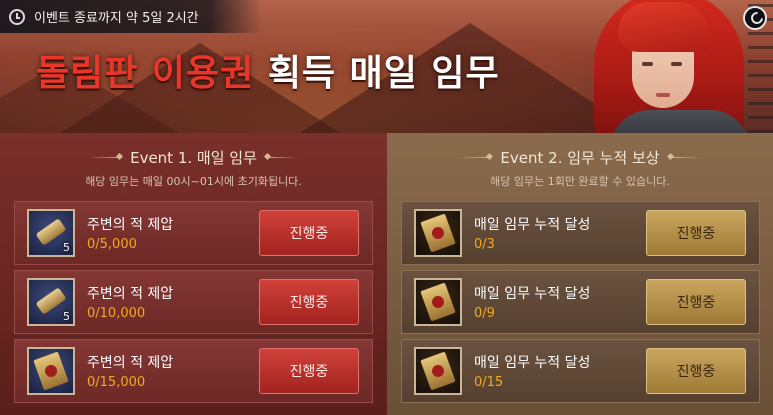  What do you see at coordinates (116, 18) in the screenshot?
I see `timer-text: 이벤트 종료까지 약 5일 2시간` at bounding box center [116, 18].